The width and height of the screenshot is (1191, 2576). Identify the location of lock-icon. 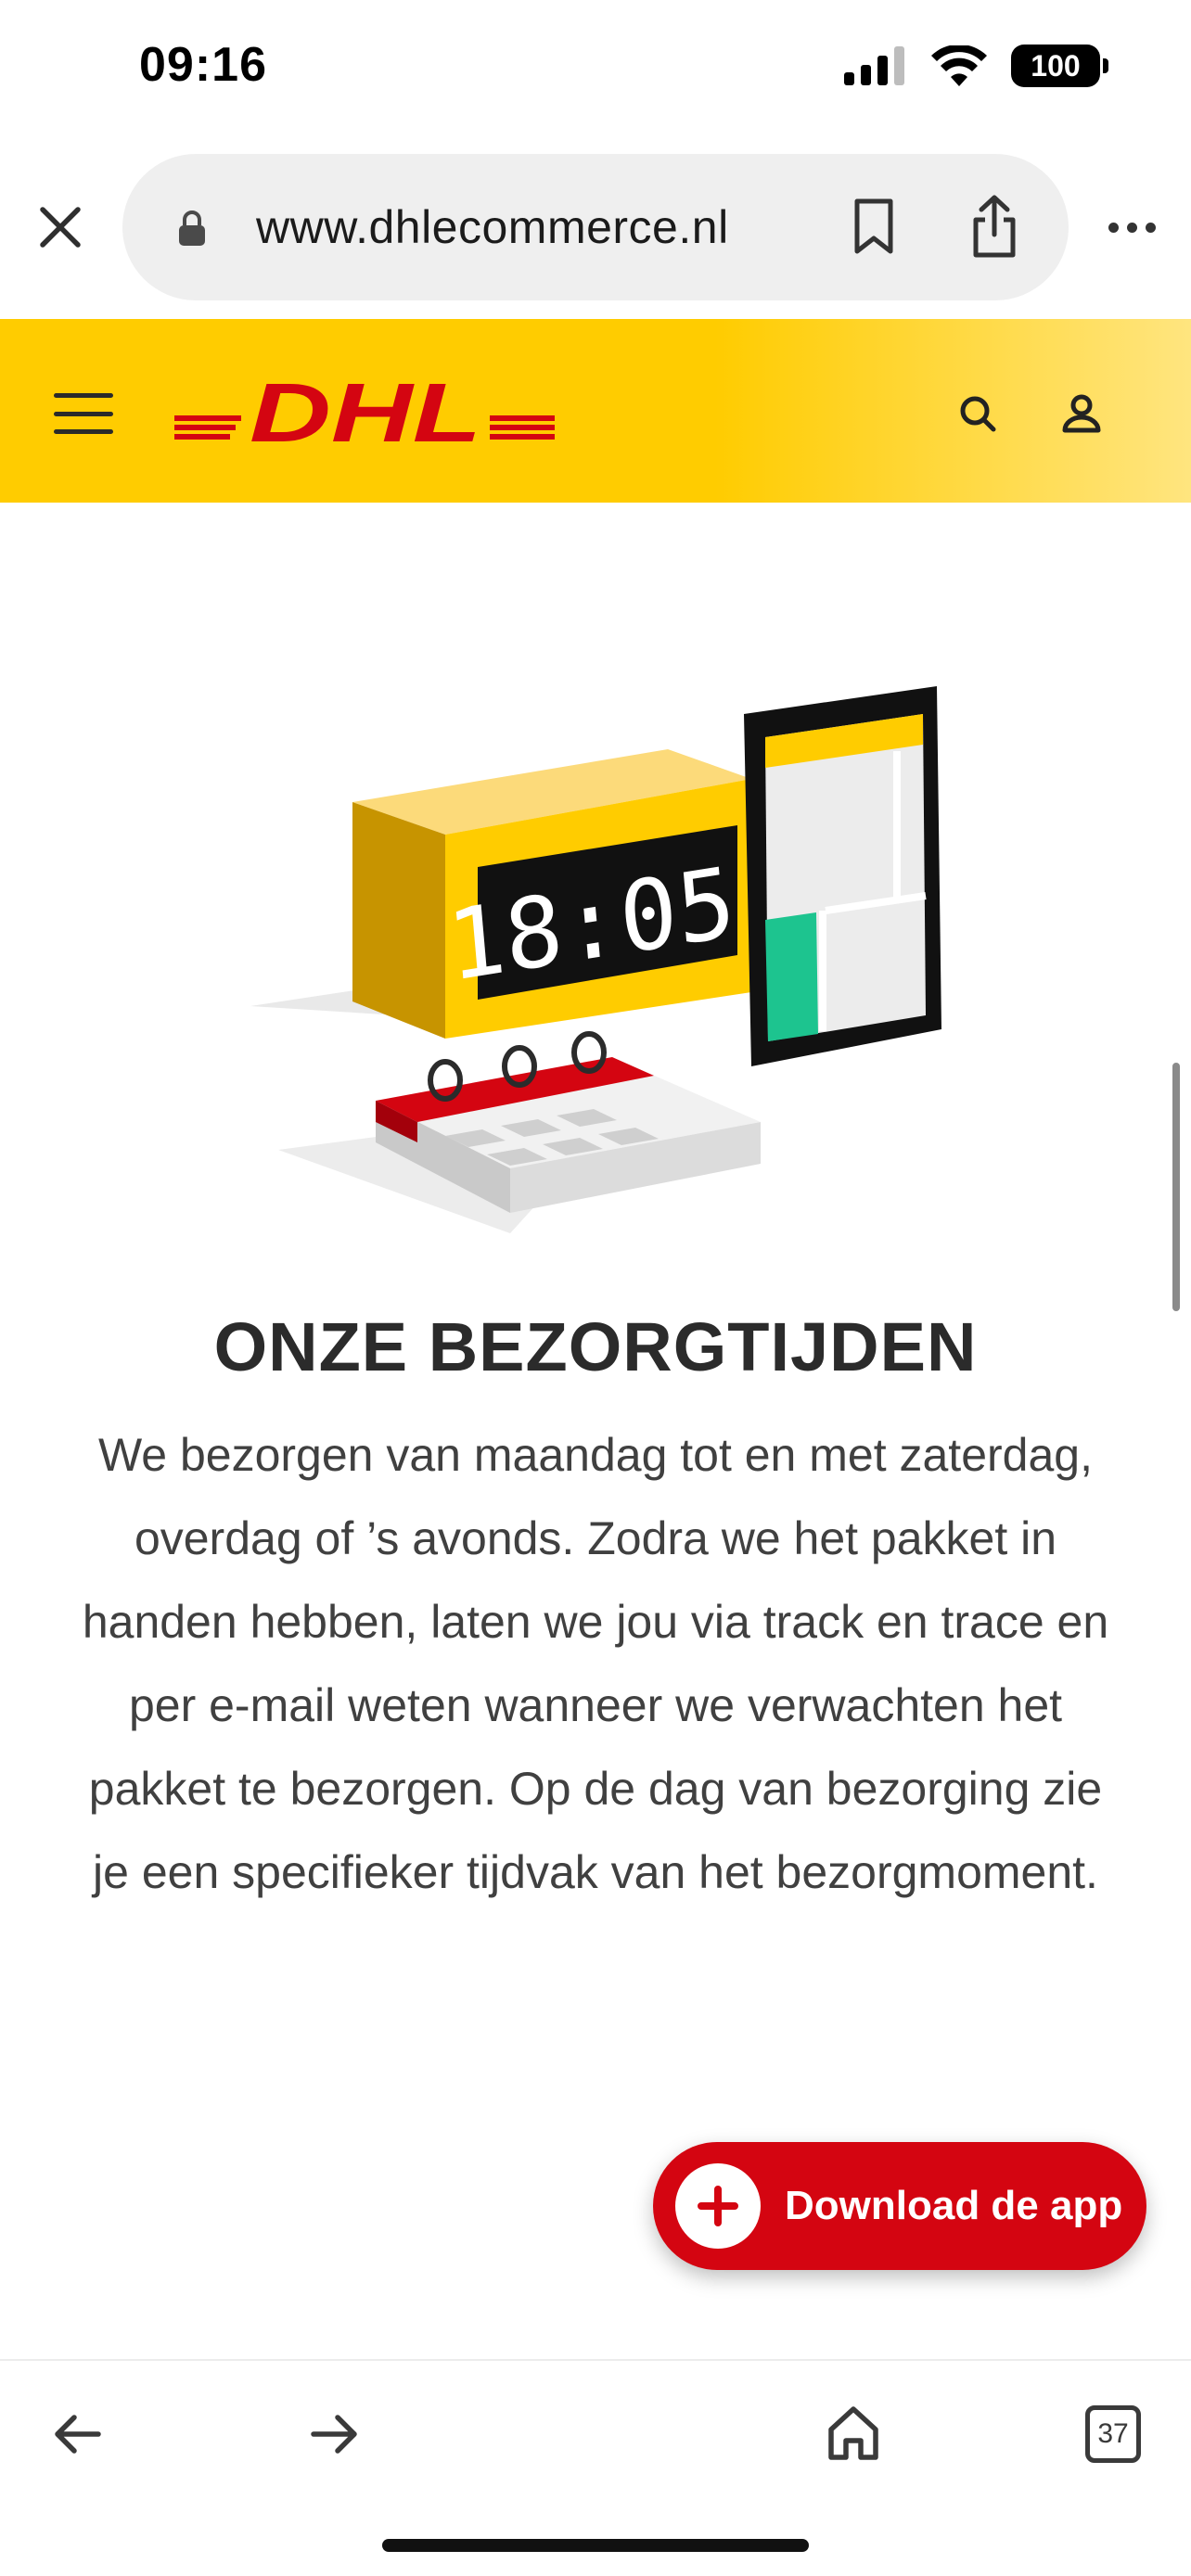
(192, 228).